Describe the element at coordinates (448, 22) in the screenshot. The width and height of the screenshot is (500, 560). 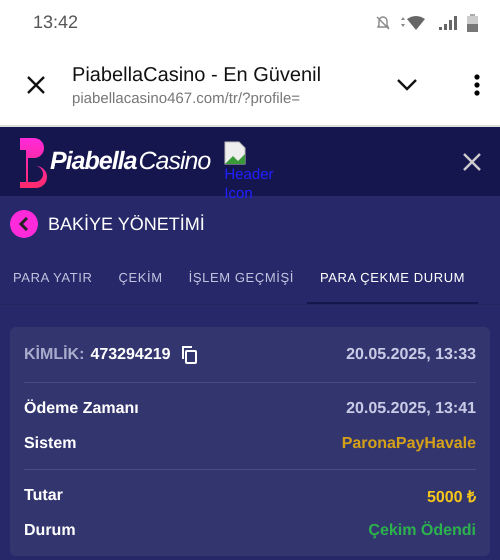
I see `signal-icon` at that location.